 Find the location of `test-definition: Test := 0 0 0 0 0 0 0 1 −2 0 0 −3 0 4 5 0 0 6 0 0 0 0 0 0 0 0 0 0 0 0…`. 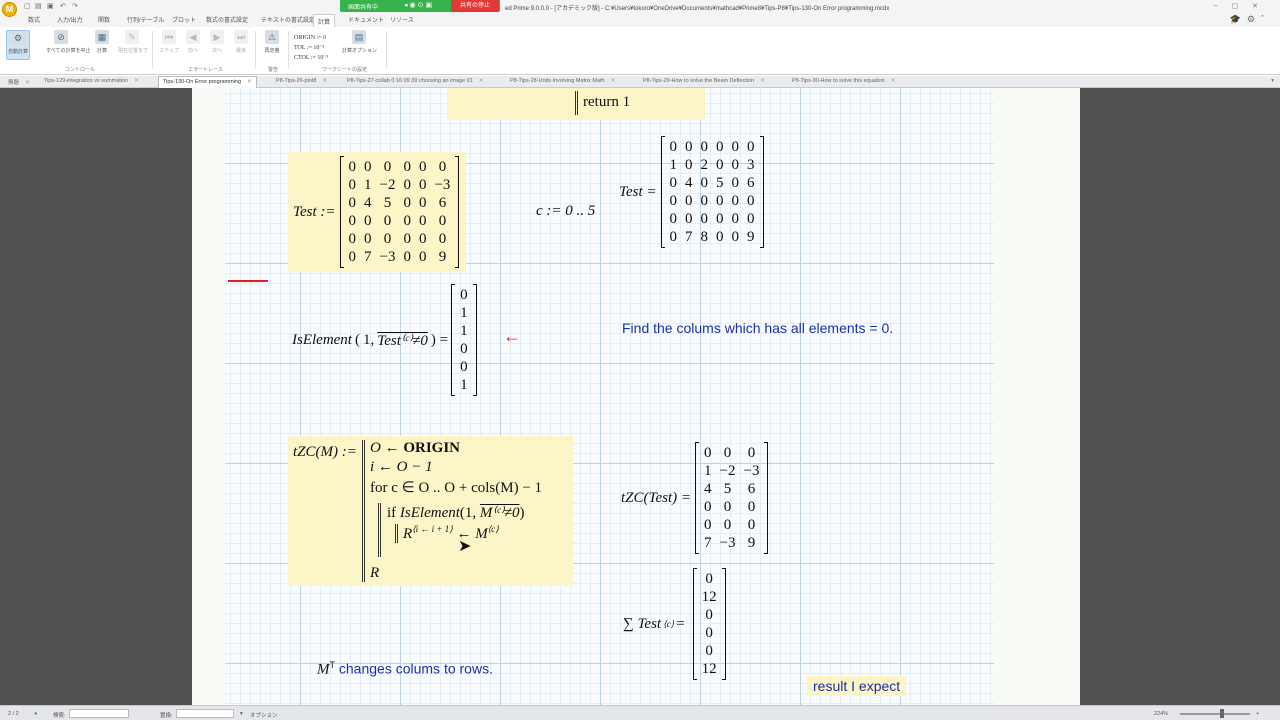

test-definition: Test := 0 0 0 0 0 0 0 1 −2 0 0 −3 0 4 5 0 0 6 0 0 0 0 0 0 0 0 0 0 0 0… is located at coordinates (376, 212).